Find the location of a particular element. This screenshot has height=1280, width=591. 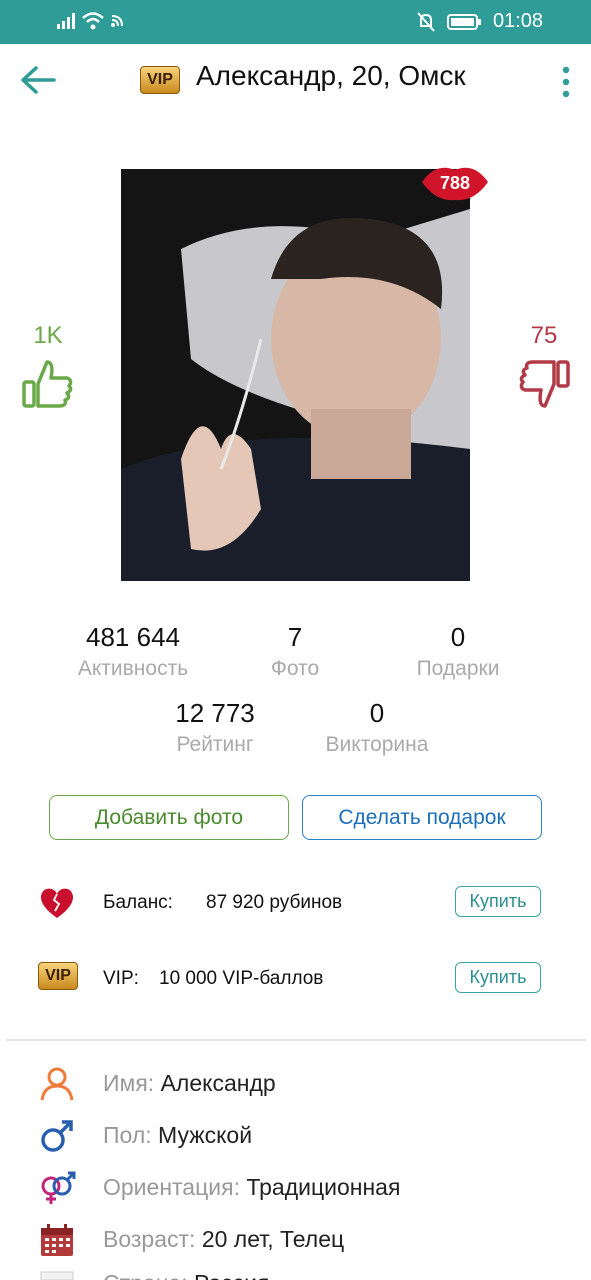

balance-label: Баланс: is located at coordinates (138, 902).